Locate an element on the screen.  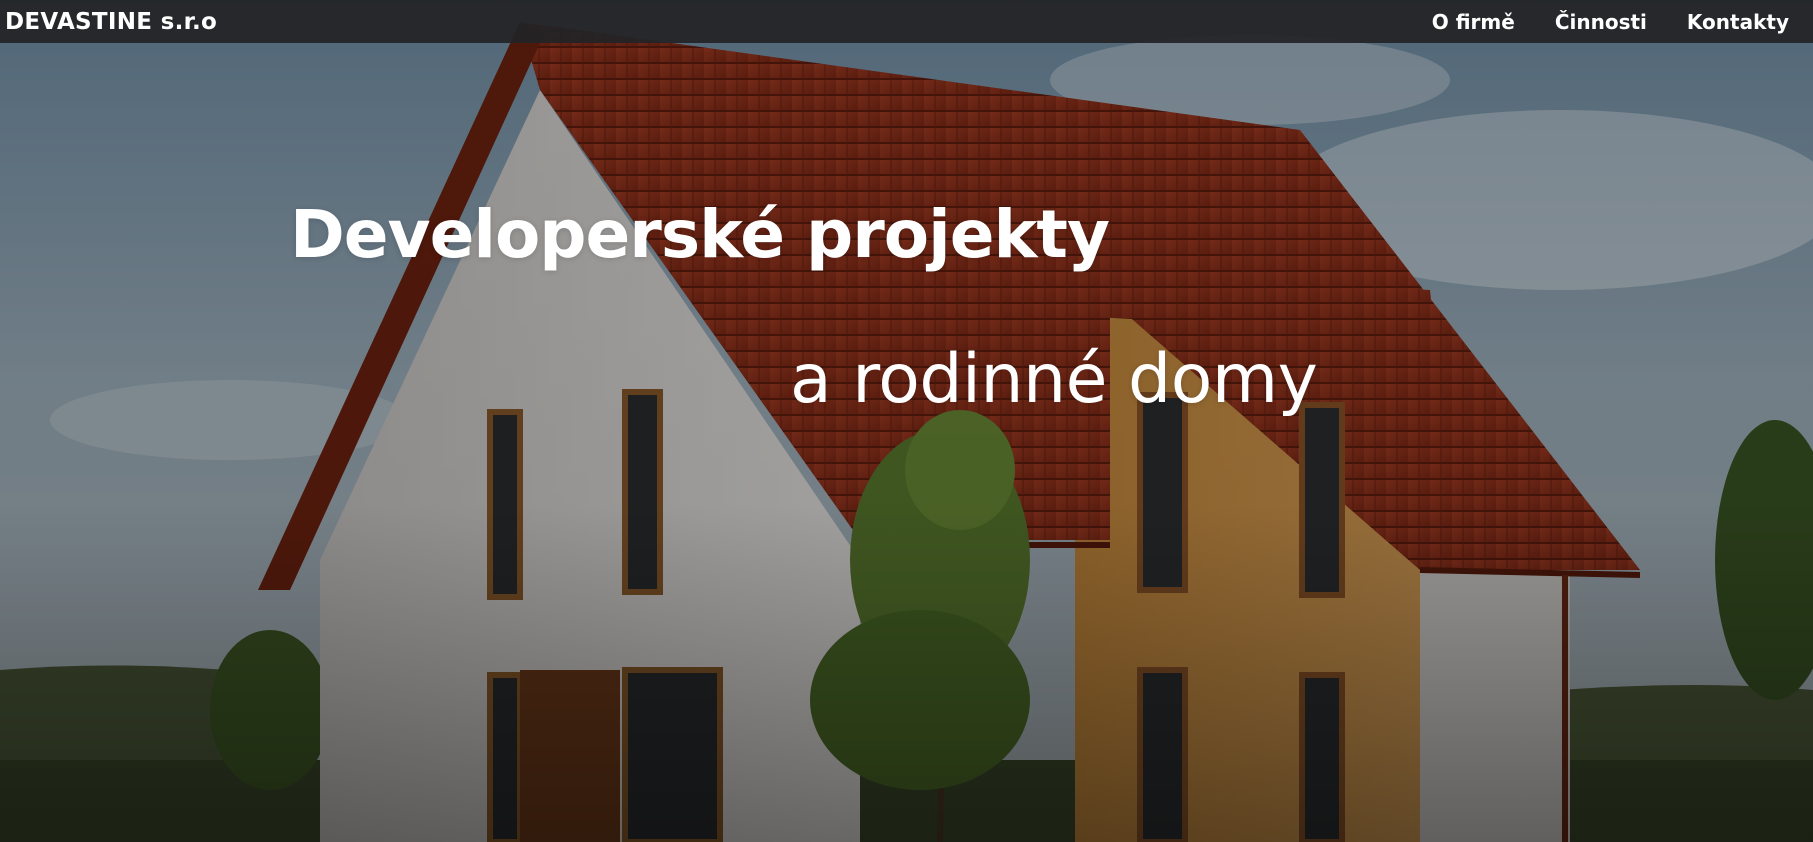
nav-link-kontakty: Kontakty is located at coordinates (1738, 22).